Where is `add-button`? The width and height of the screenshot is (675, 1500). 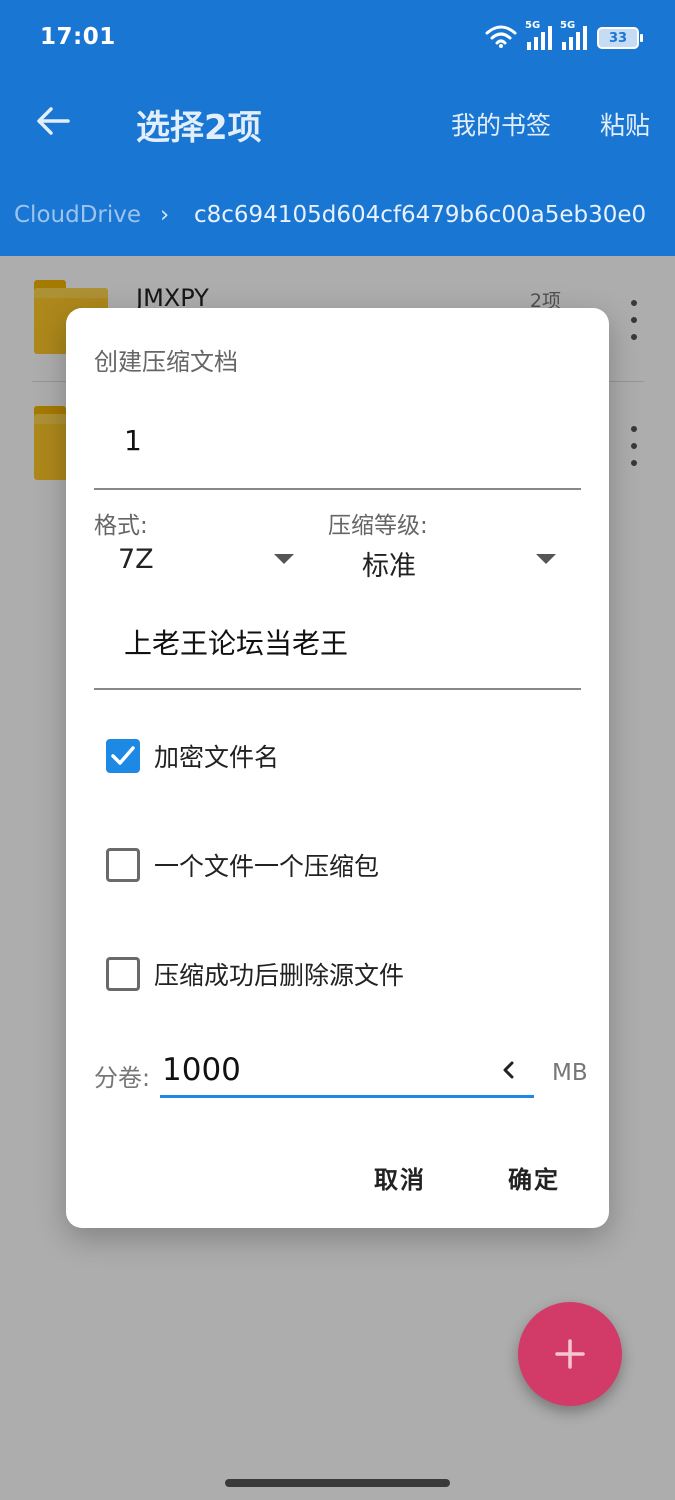 add-button is located at coordinates (570, 1354).